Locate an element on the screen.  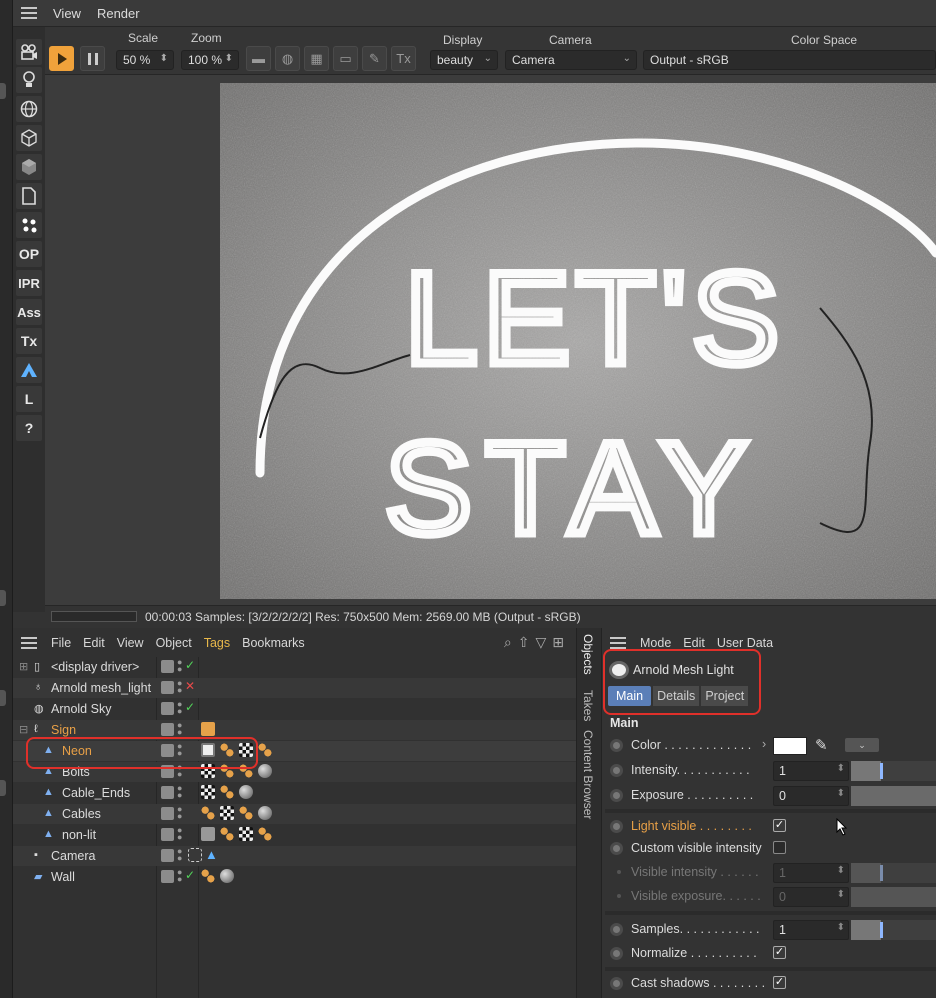
om-menu-edit: Edit is located at coordinates (94, 643).